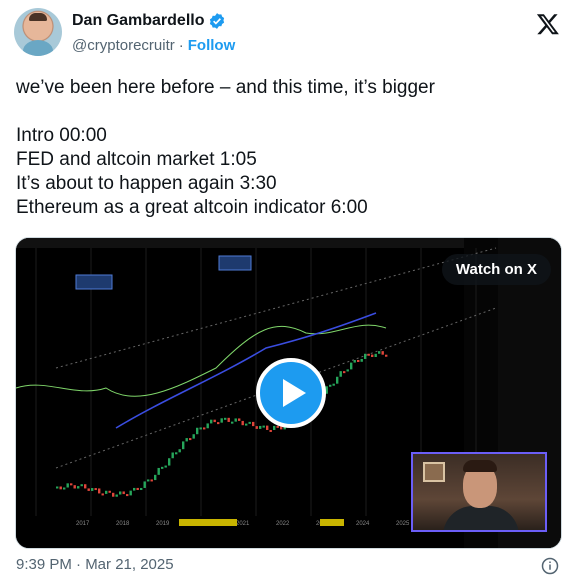 Image resolution: width=575 pixels, height=584 pixels. I want to click on info-icon, so click(550, 566).